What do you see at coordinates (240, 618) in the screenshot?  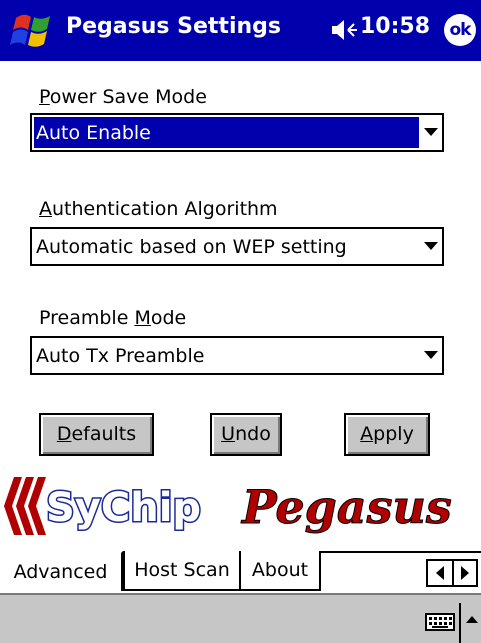 I see `menu-bar` at bounding box center [240, 618].